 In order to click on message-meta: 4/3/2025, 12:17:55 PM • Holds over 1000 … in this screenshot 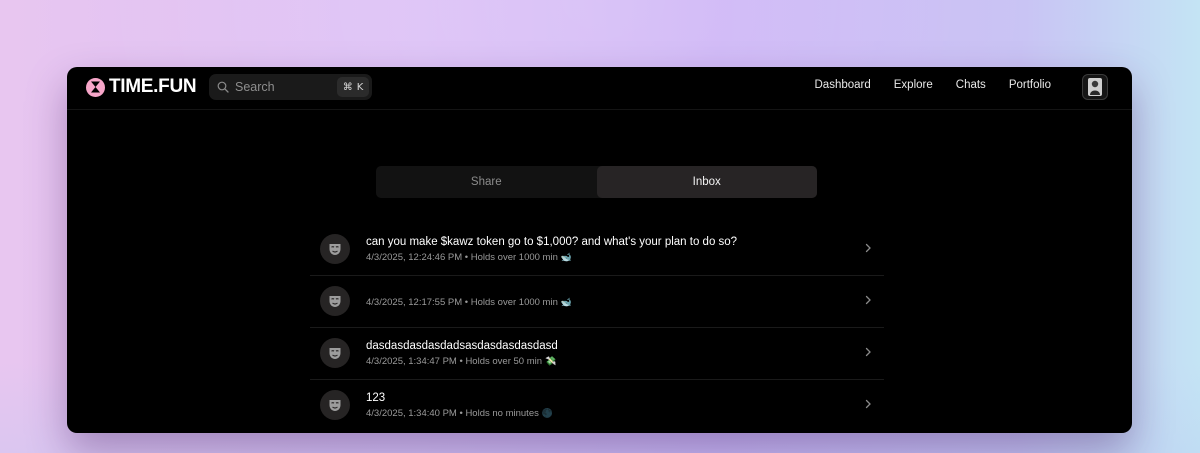, I will do `click(469, 302)`.